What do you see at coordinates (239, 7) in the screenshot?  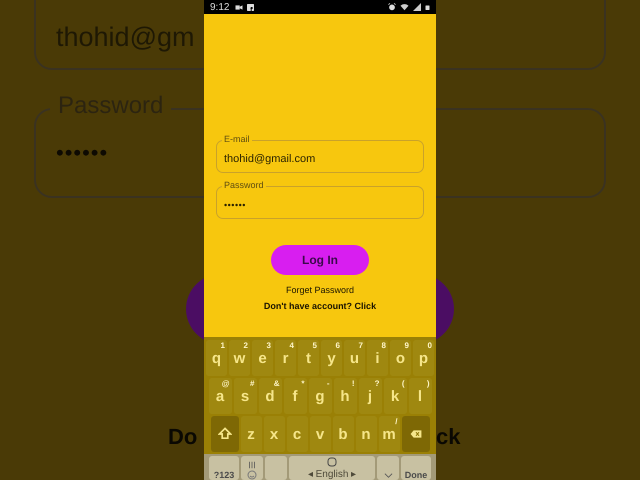 I see `video-icon` at bounding box center [239, 7].